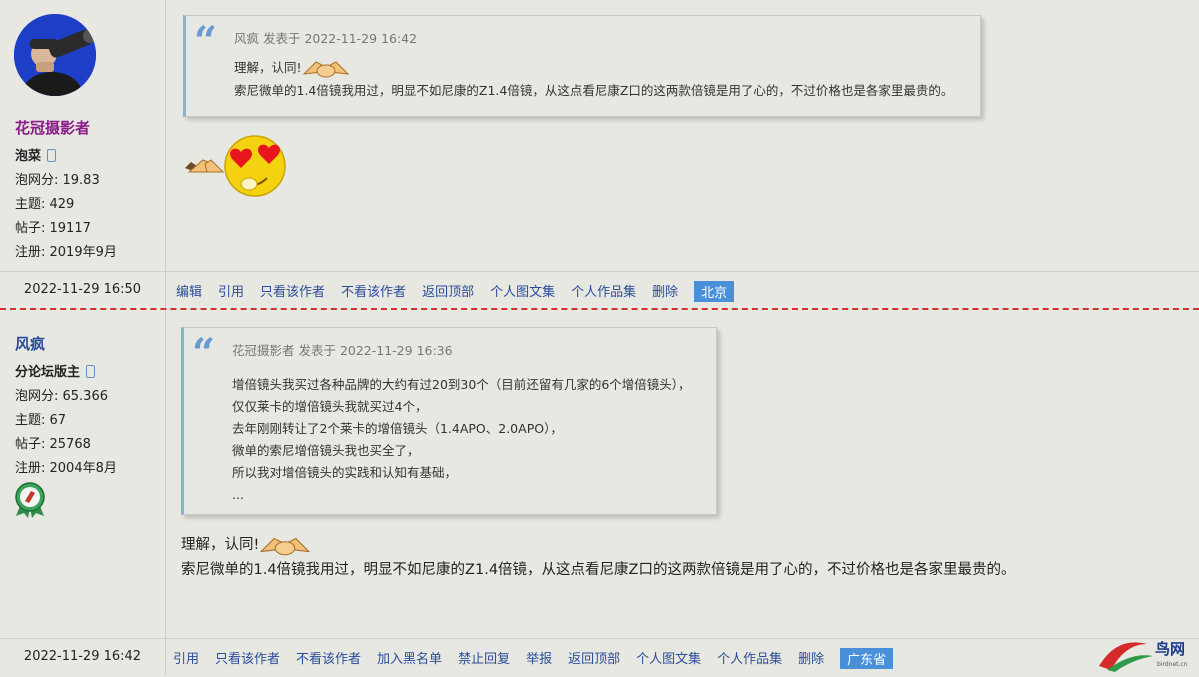 This screenshot has width=1199, height=677. What do you see at coordinates (30, 500) in the screenshot?
I see `medal-icon` at bounding box center [30, 500].